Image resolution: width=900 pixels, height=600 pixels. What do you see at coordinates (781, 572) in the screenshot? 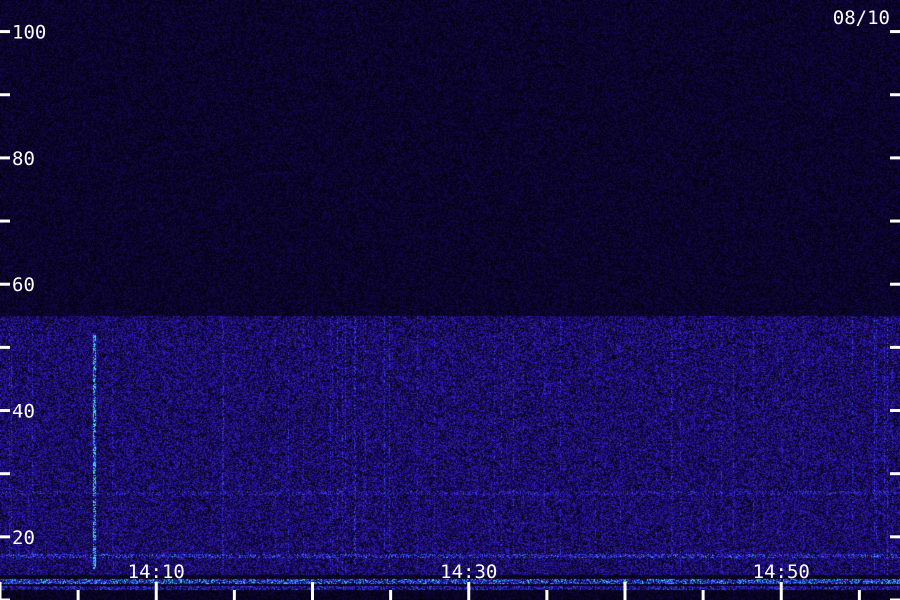
I see `x-tick-label: 14:50` at bounding box center [781, 572].